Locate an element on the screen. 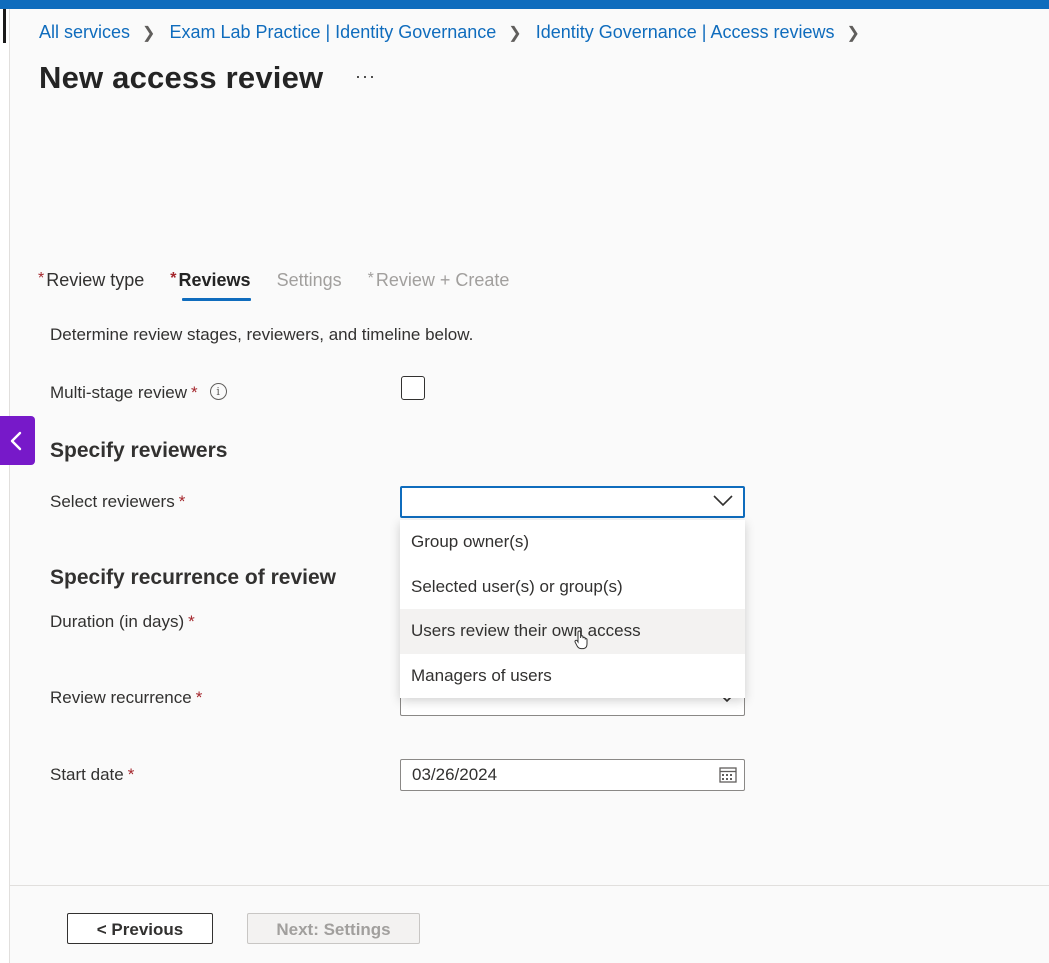  tab-review-type: * Review type is located at coordinates (91, 285).